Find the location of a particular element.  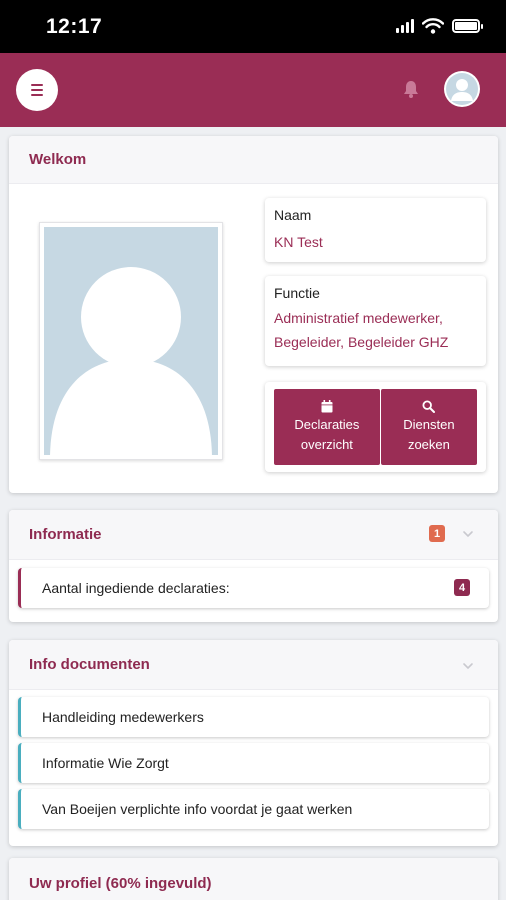

action-buttons: Declaraties overzicht Diensten zoeken is located at coordinates (375, 427).